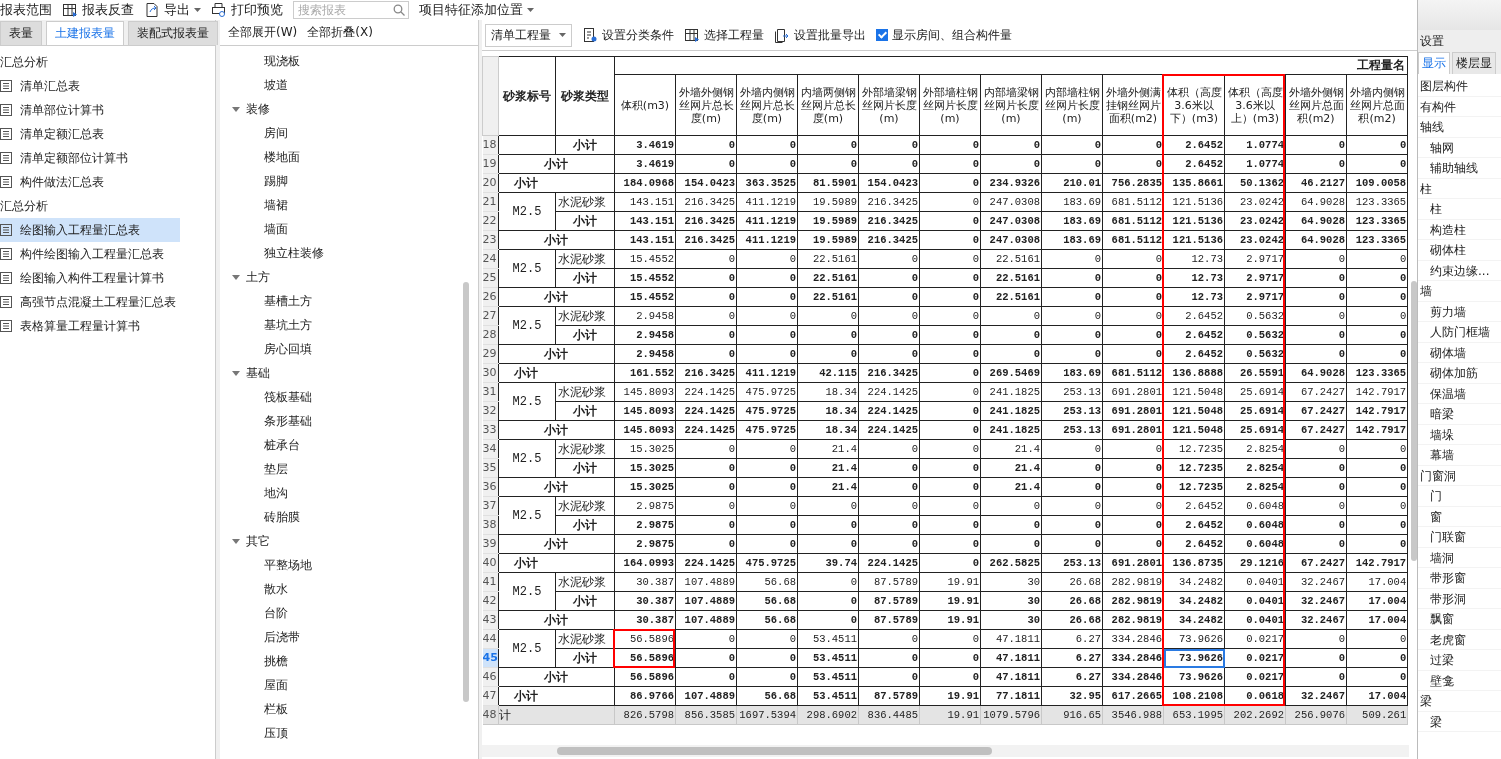  Describe the element at coordinates (1011, 105) in the screenshot. I see `column-header: 内部墙梁钢丝网片长度(m)` at that location.